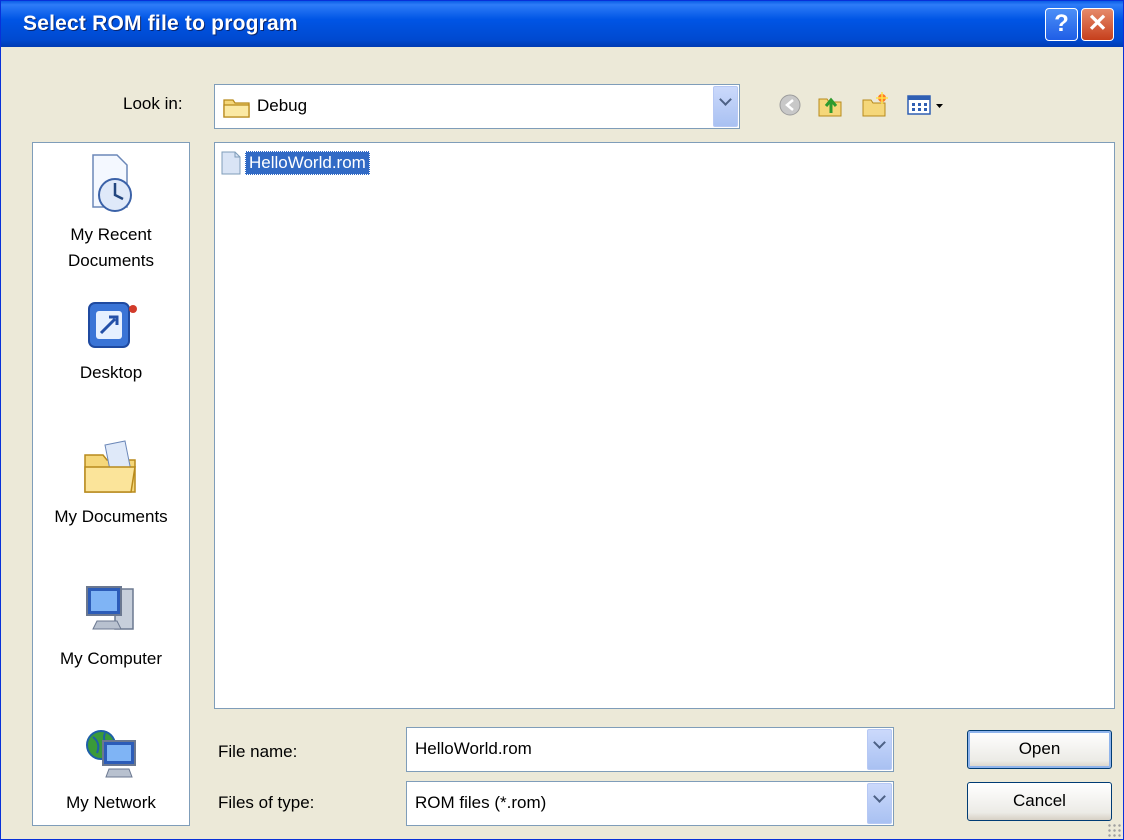 The width and height of the screenshot is (1124, 840). Describe the element at coordinates (1039, 749) in the screenshot. I see `open-button: Open` at that location.